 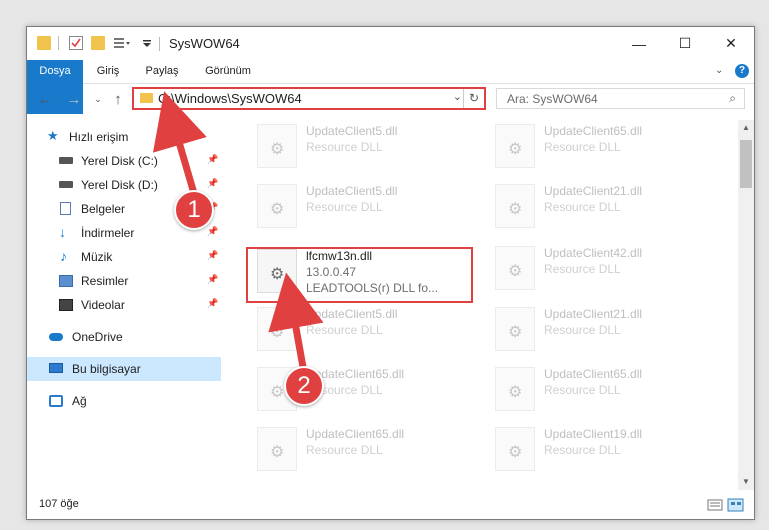 What do you see at coordinates (746, 164) in the screenshot?
I see `scrollbar-thumb` at bounding box center [746, 164].